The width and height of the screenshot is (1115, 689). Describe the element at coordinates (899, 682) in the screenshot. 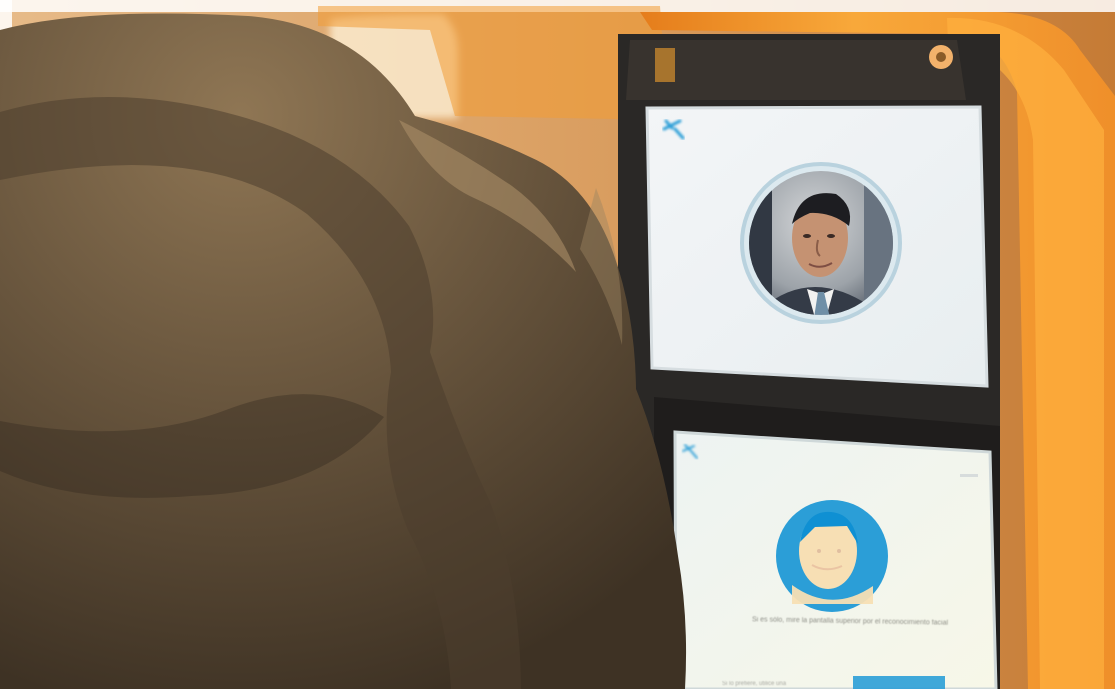

I see `bottom-screen-button` at that location.